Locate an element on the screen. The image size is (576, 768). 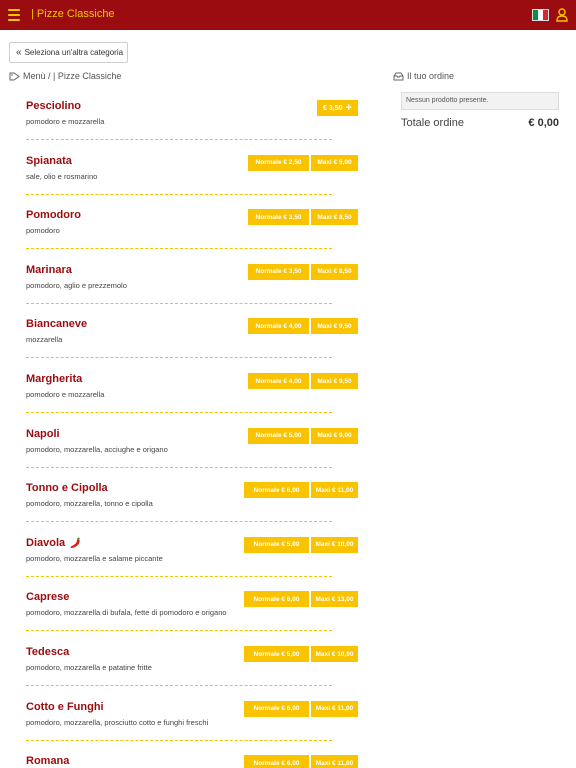
price-buttons: Normale € 2,50 Maxi € 5,00 is located at coordinates (303, 162).